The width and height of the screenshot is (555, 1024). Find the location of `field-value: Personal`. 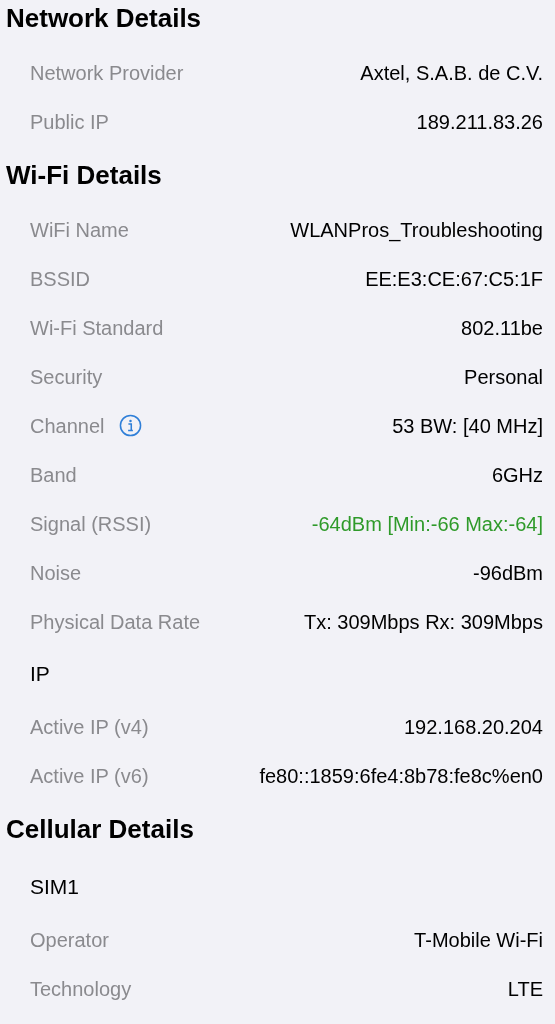

field-value: Personal is located at coordinates (503, 377).